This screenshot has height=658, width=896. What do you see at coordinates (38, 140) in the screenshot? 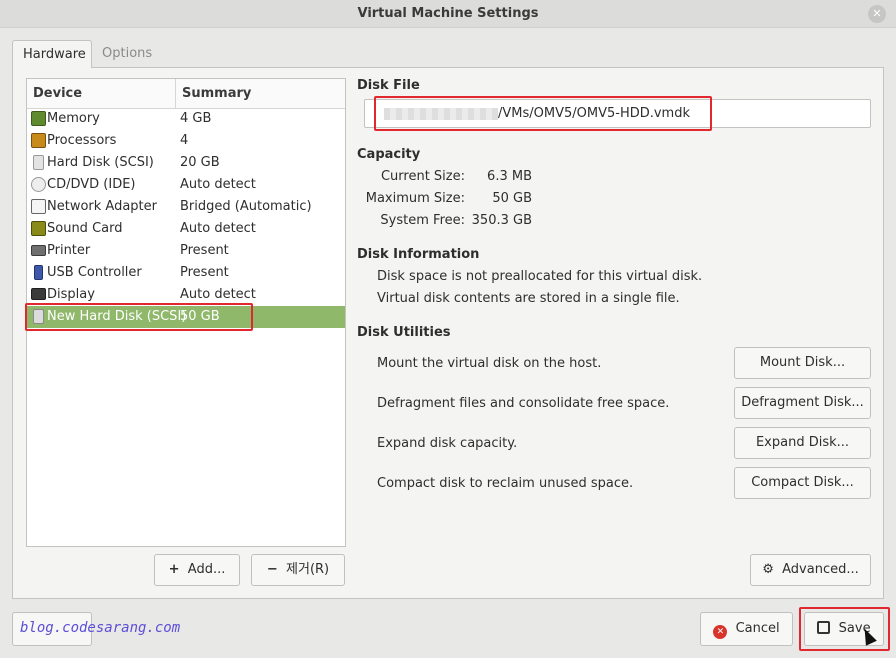
I see `processor-icon` at bounding box center [38, 140].